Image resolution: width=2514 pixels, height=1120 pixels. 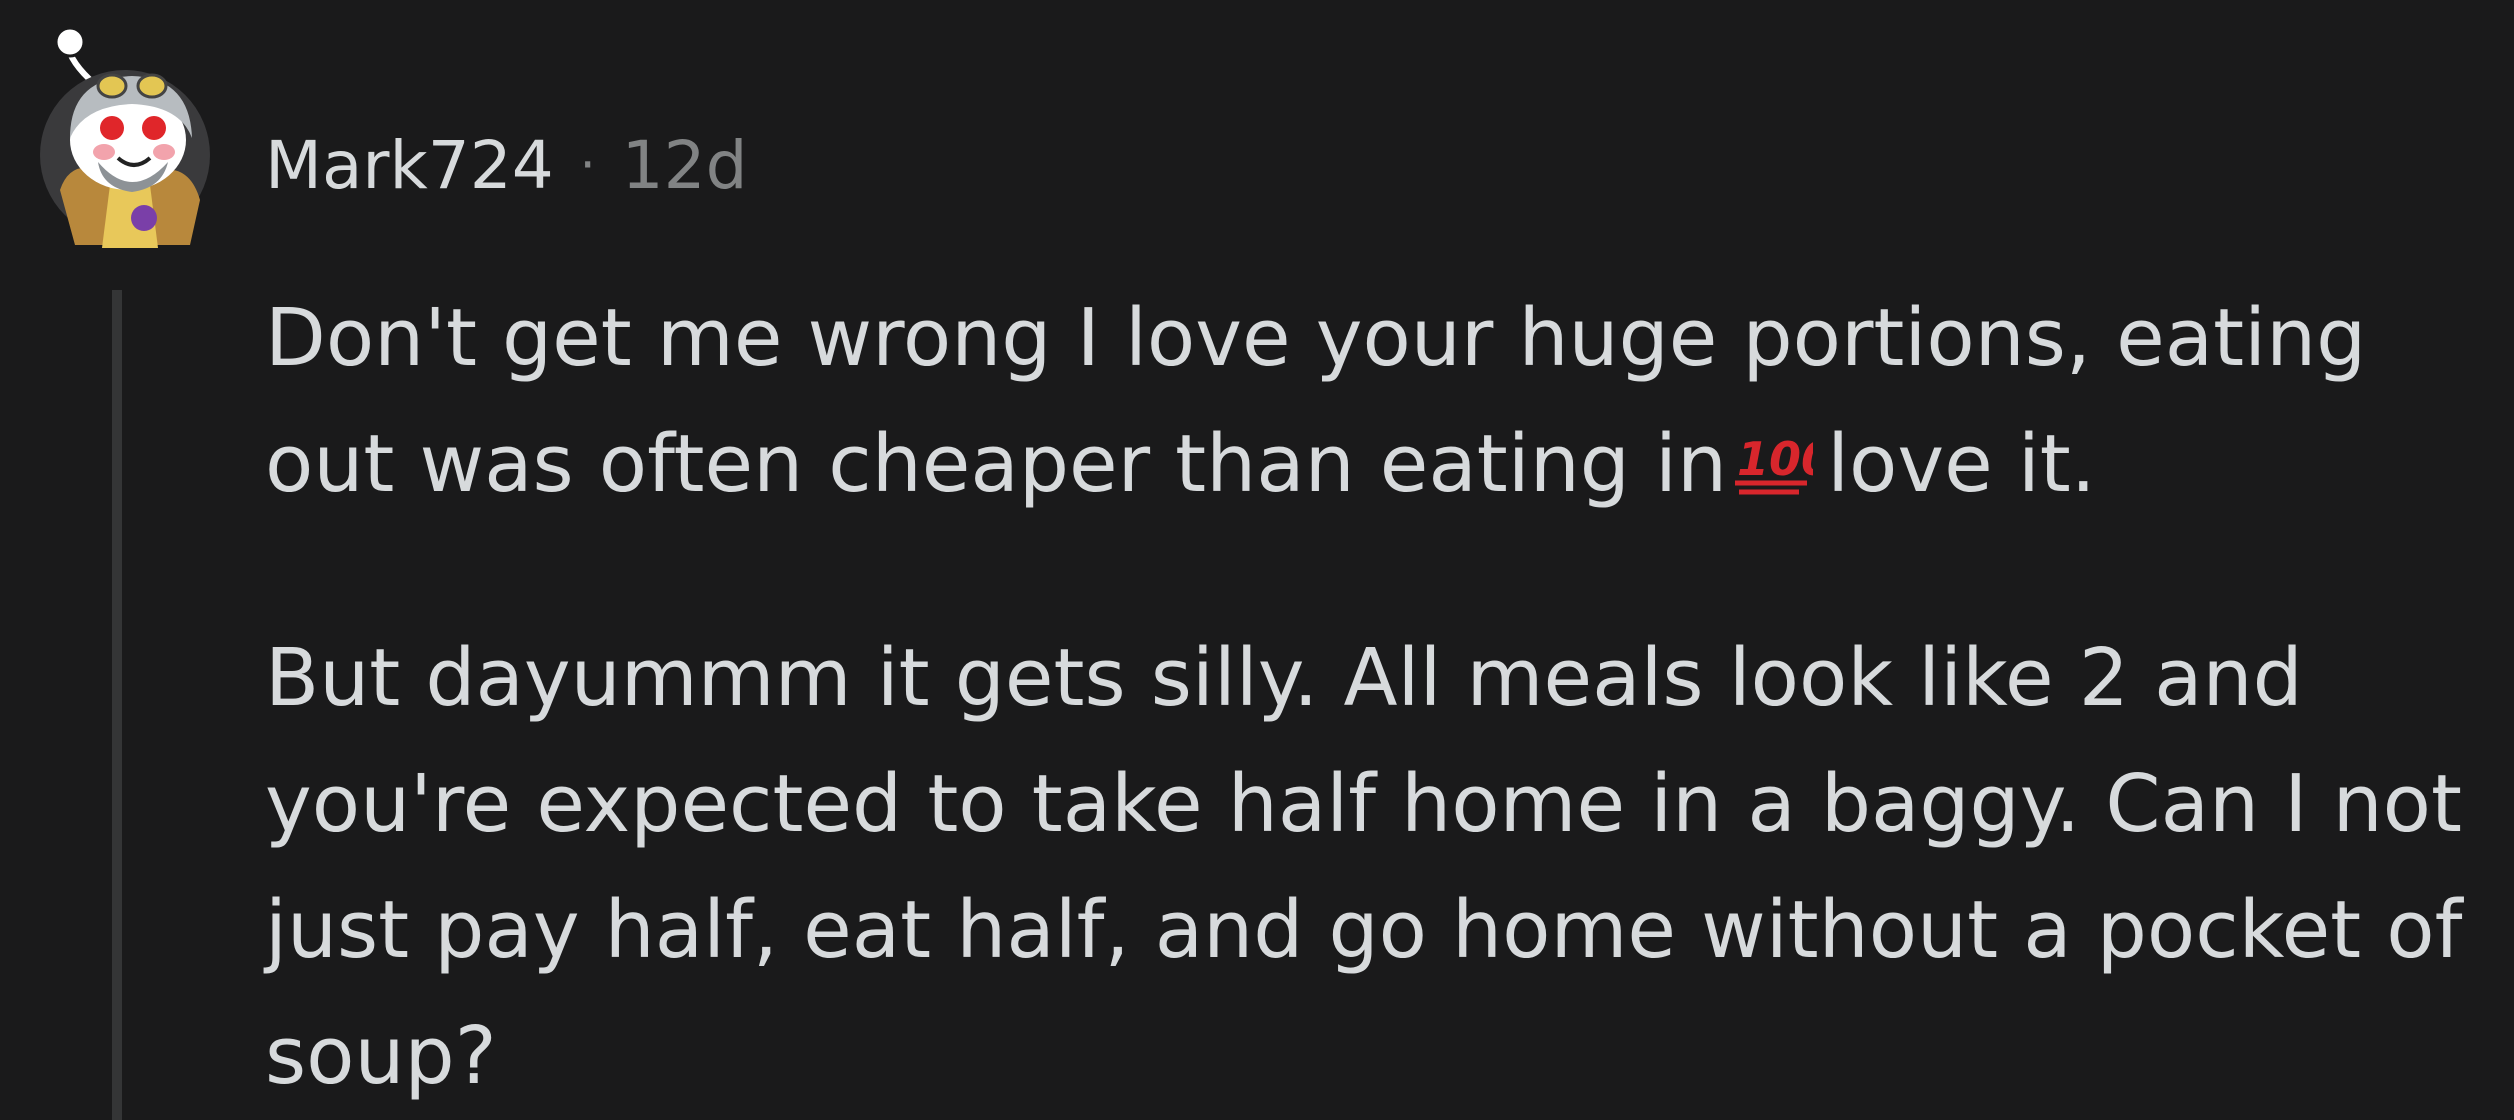 I want to click on snoo-avatar-icon, so click(x=125, y=137).